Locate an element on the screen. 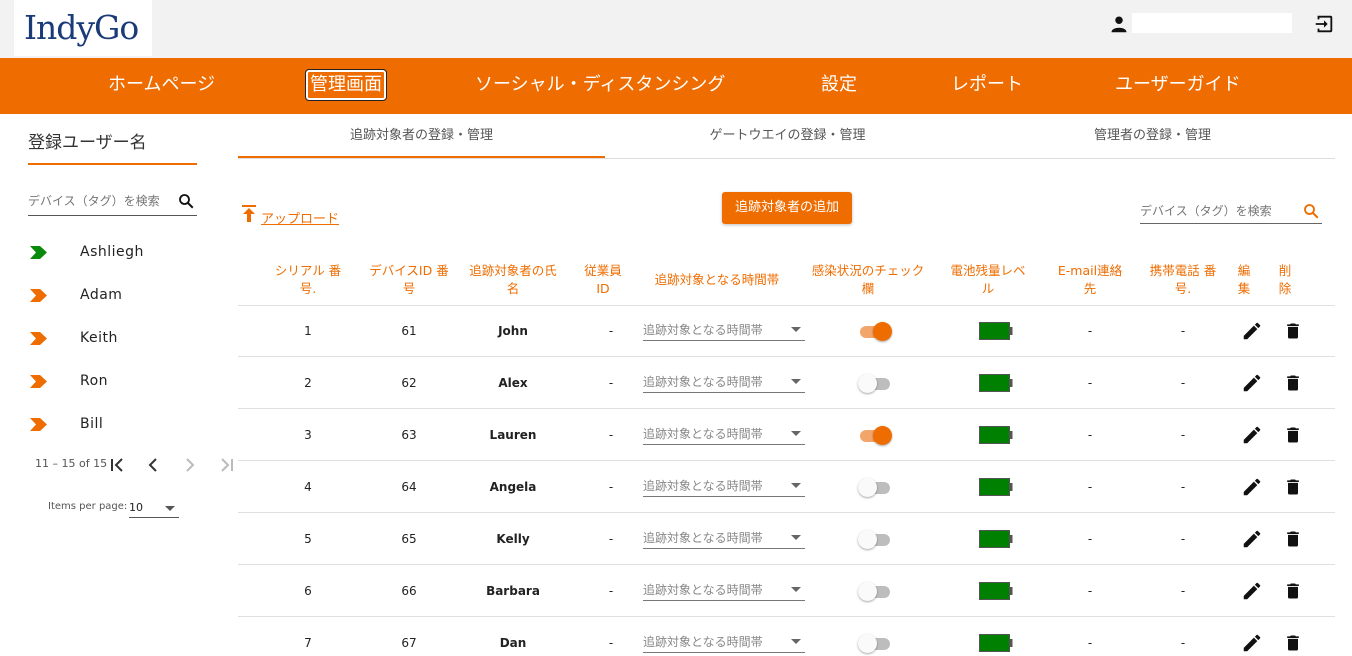 The width and height of the screenshot is (1352, 656). tab-administrators: 管理者の登録・管理 is located at coordinates (1152, 142).